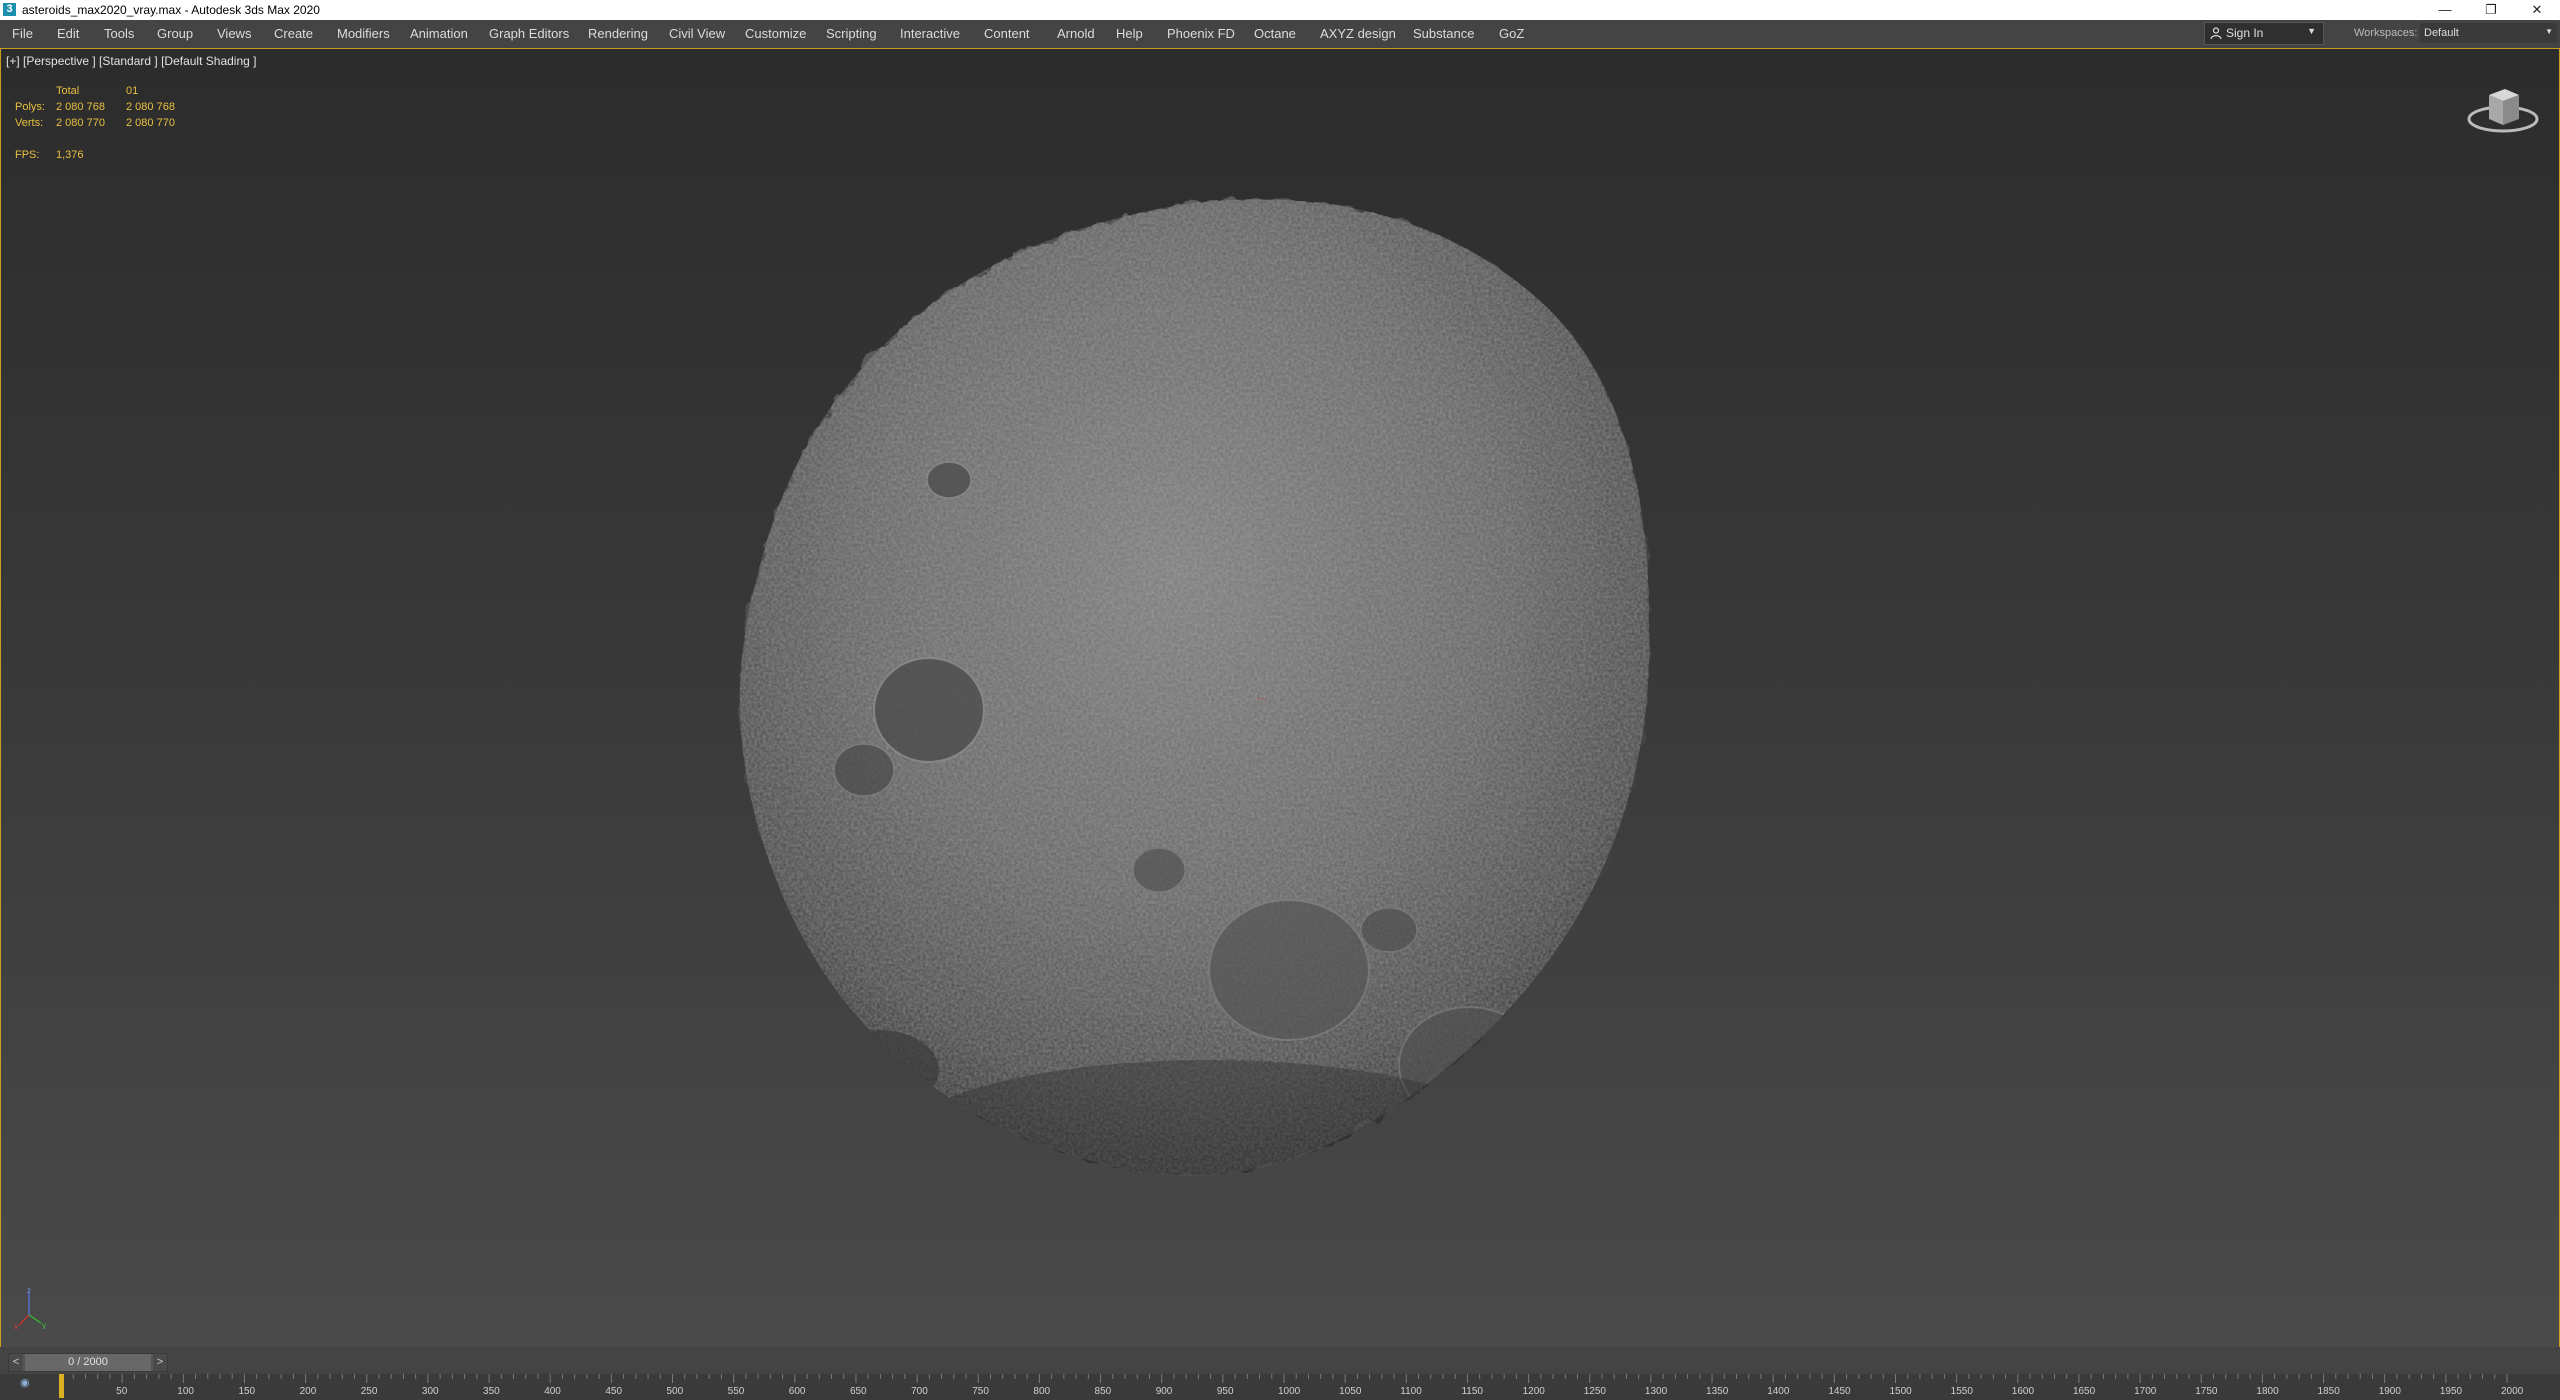 The image size is (2560, 1400). Describe the element at coordinates (2537, 10) in the screenshot. I see `close-icon: ✕` at that location.